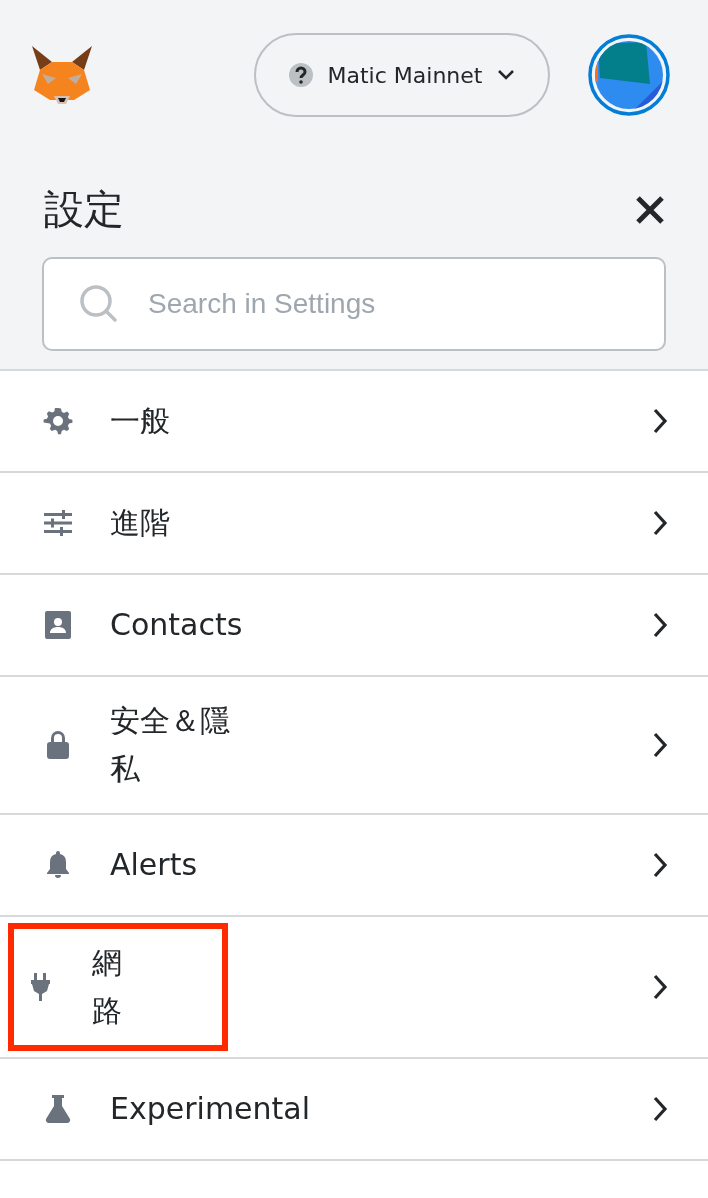 The width and height of the screenshot is (708, 1198). I want to click on item-label: Alerts, so click(154, 865).